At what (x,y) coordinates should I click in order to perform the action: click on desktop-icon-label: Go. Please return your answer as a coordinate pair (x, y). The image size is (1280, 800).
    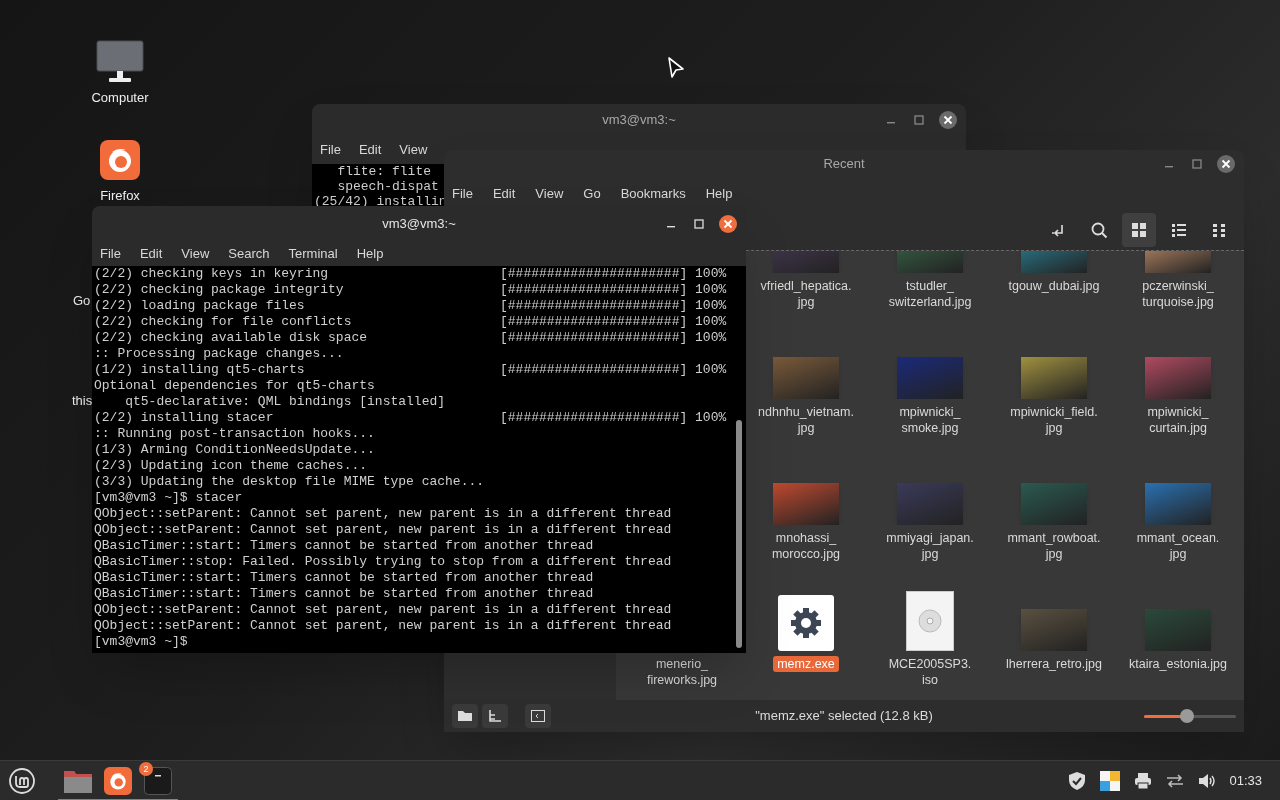
    Looking at the image, I should click on (82, 300).